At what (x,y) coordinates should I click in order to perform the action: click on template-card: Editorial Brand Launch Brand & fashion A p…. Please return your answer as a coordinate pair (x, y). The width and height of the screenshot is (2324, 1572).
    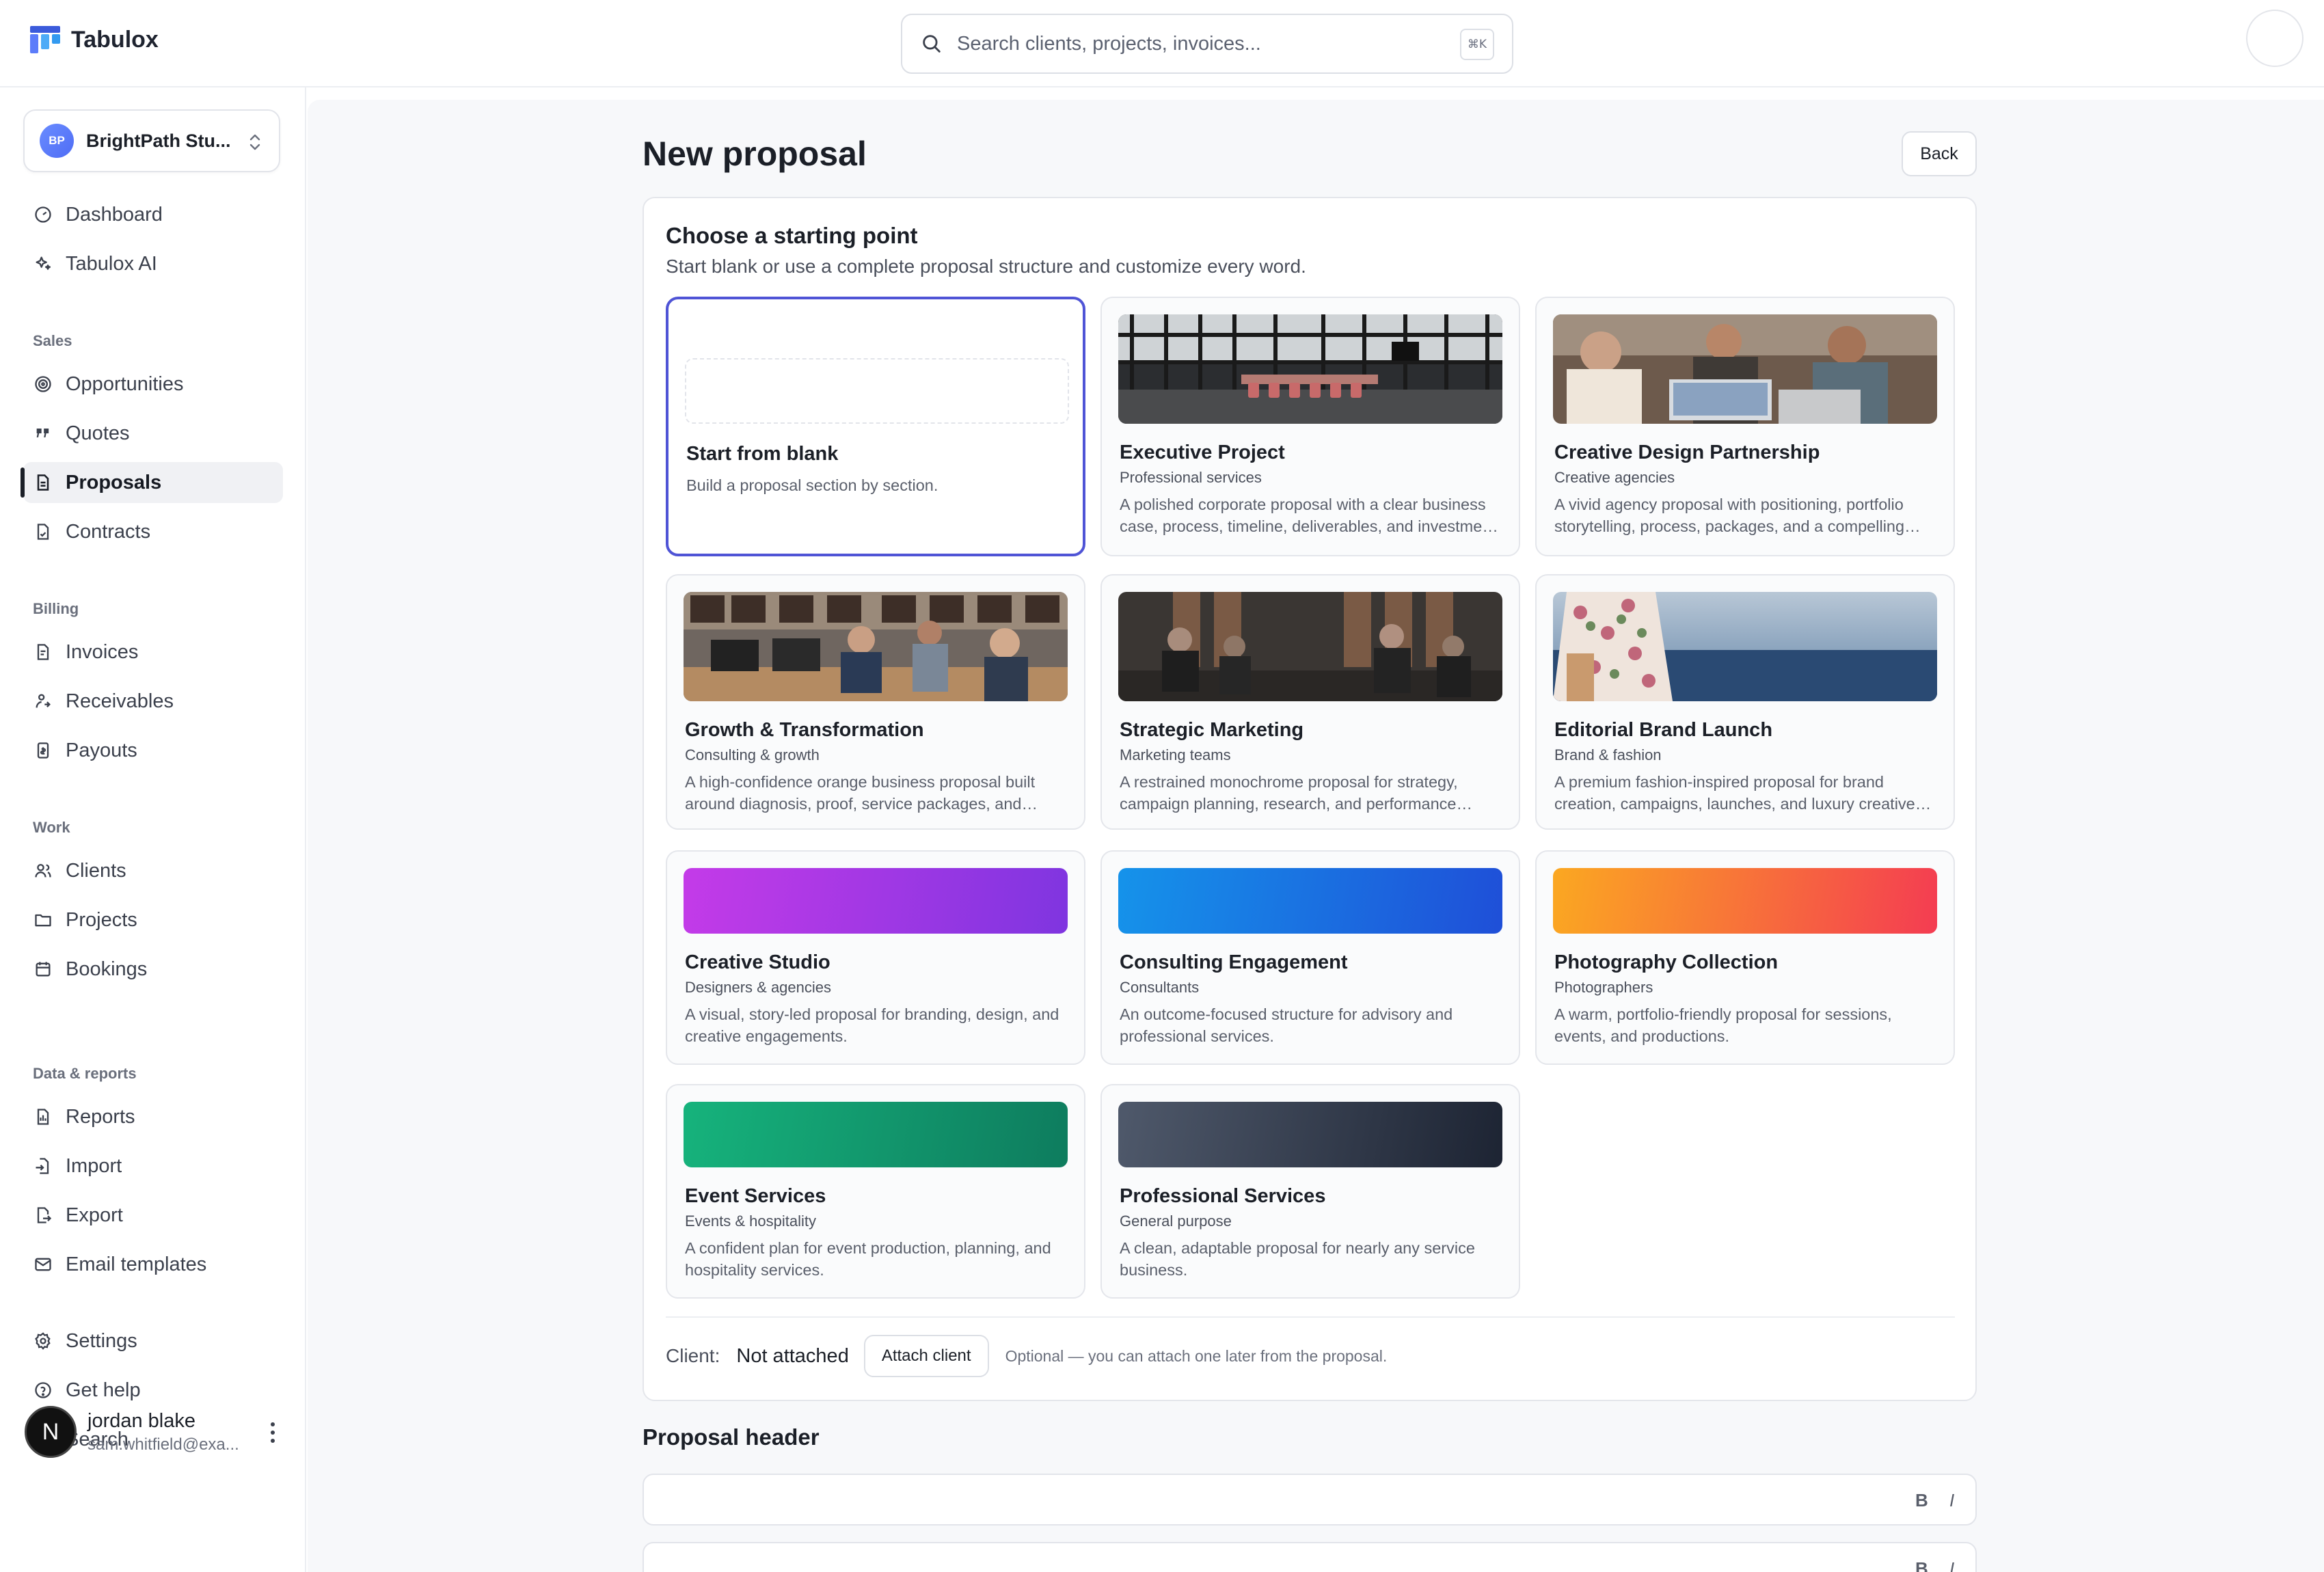
    Looking at the image, I should click on (1745, 702).